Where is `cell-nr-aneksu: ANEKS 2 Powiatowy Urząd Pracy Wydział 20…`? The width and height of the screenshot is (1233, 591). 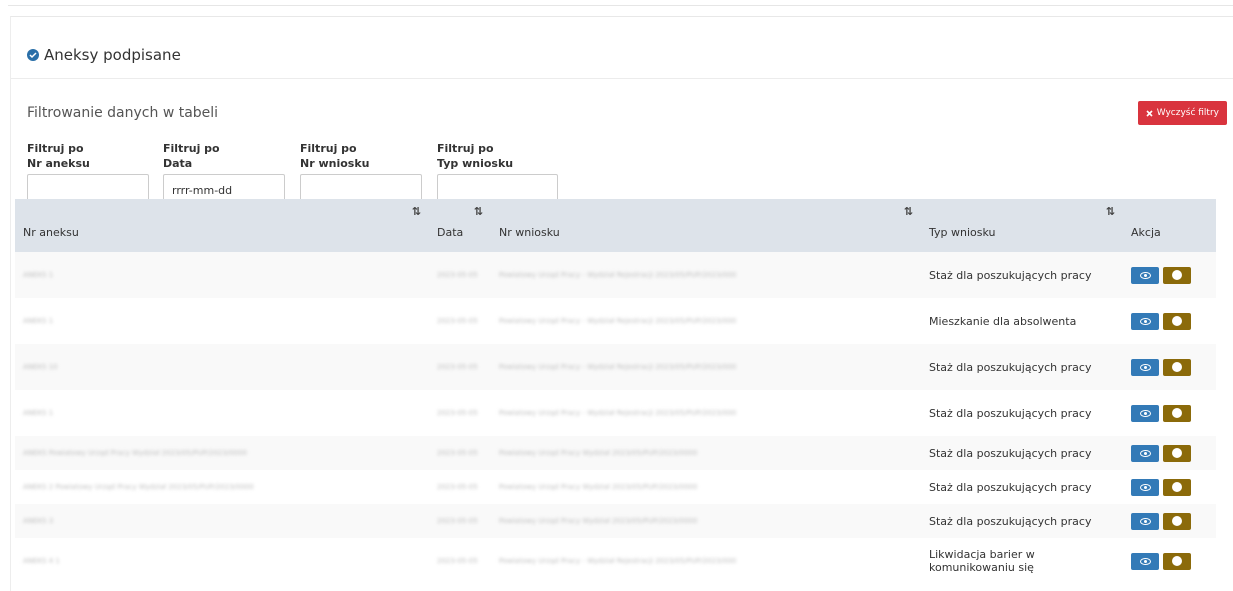 cell-nr-aneksu: ANEKS 2 Powiatowy Urząd Pracy Wydział 20… is located at coordinates (138, 487).